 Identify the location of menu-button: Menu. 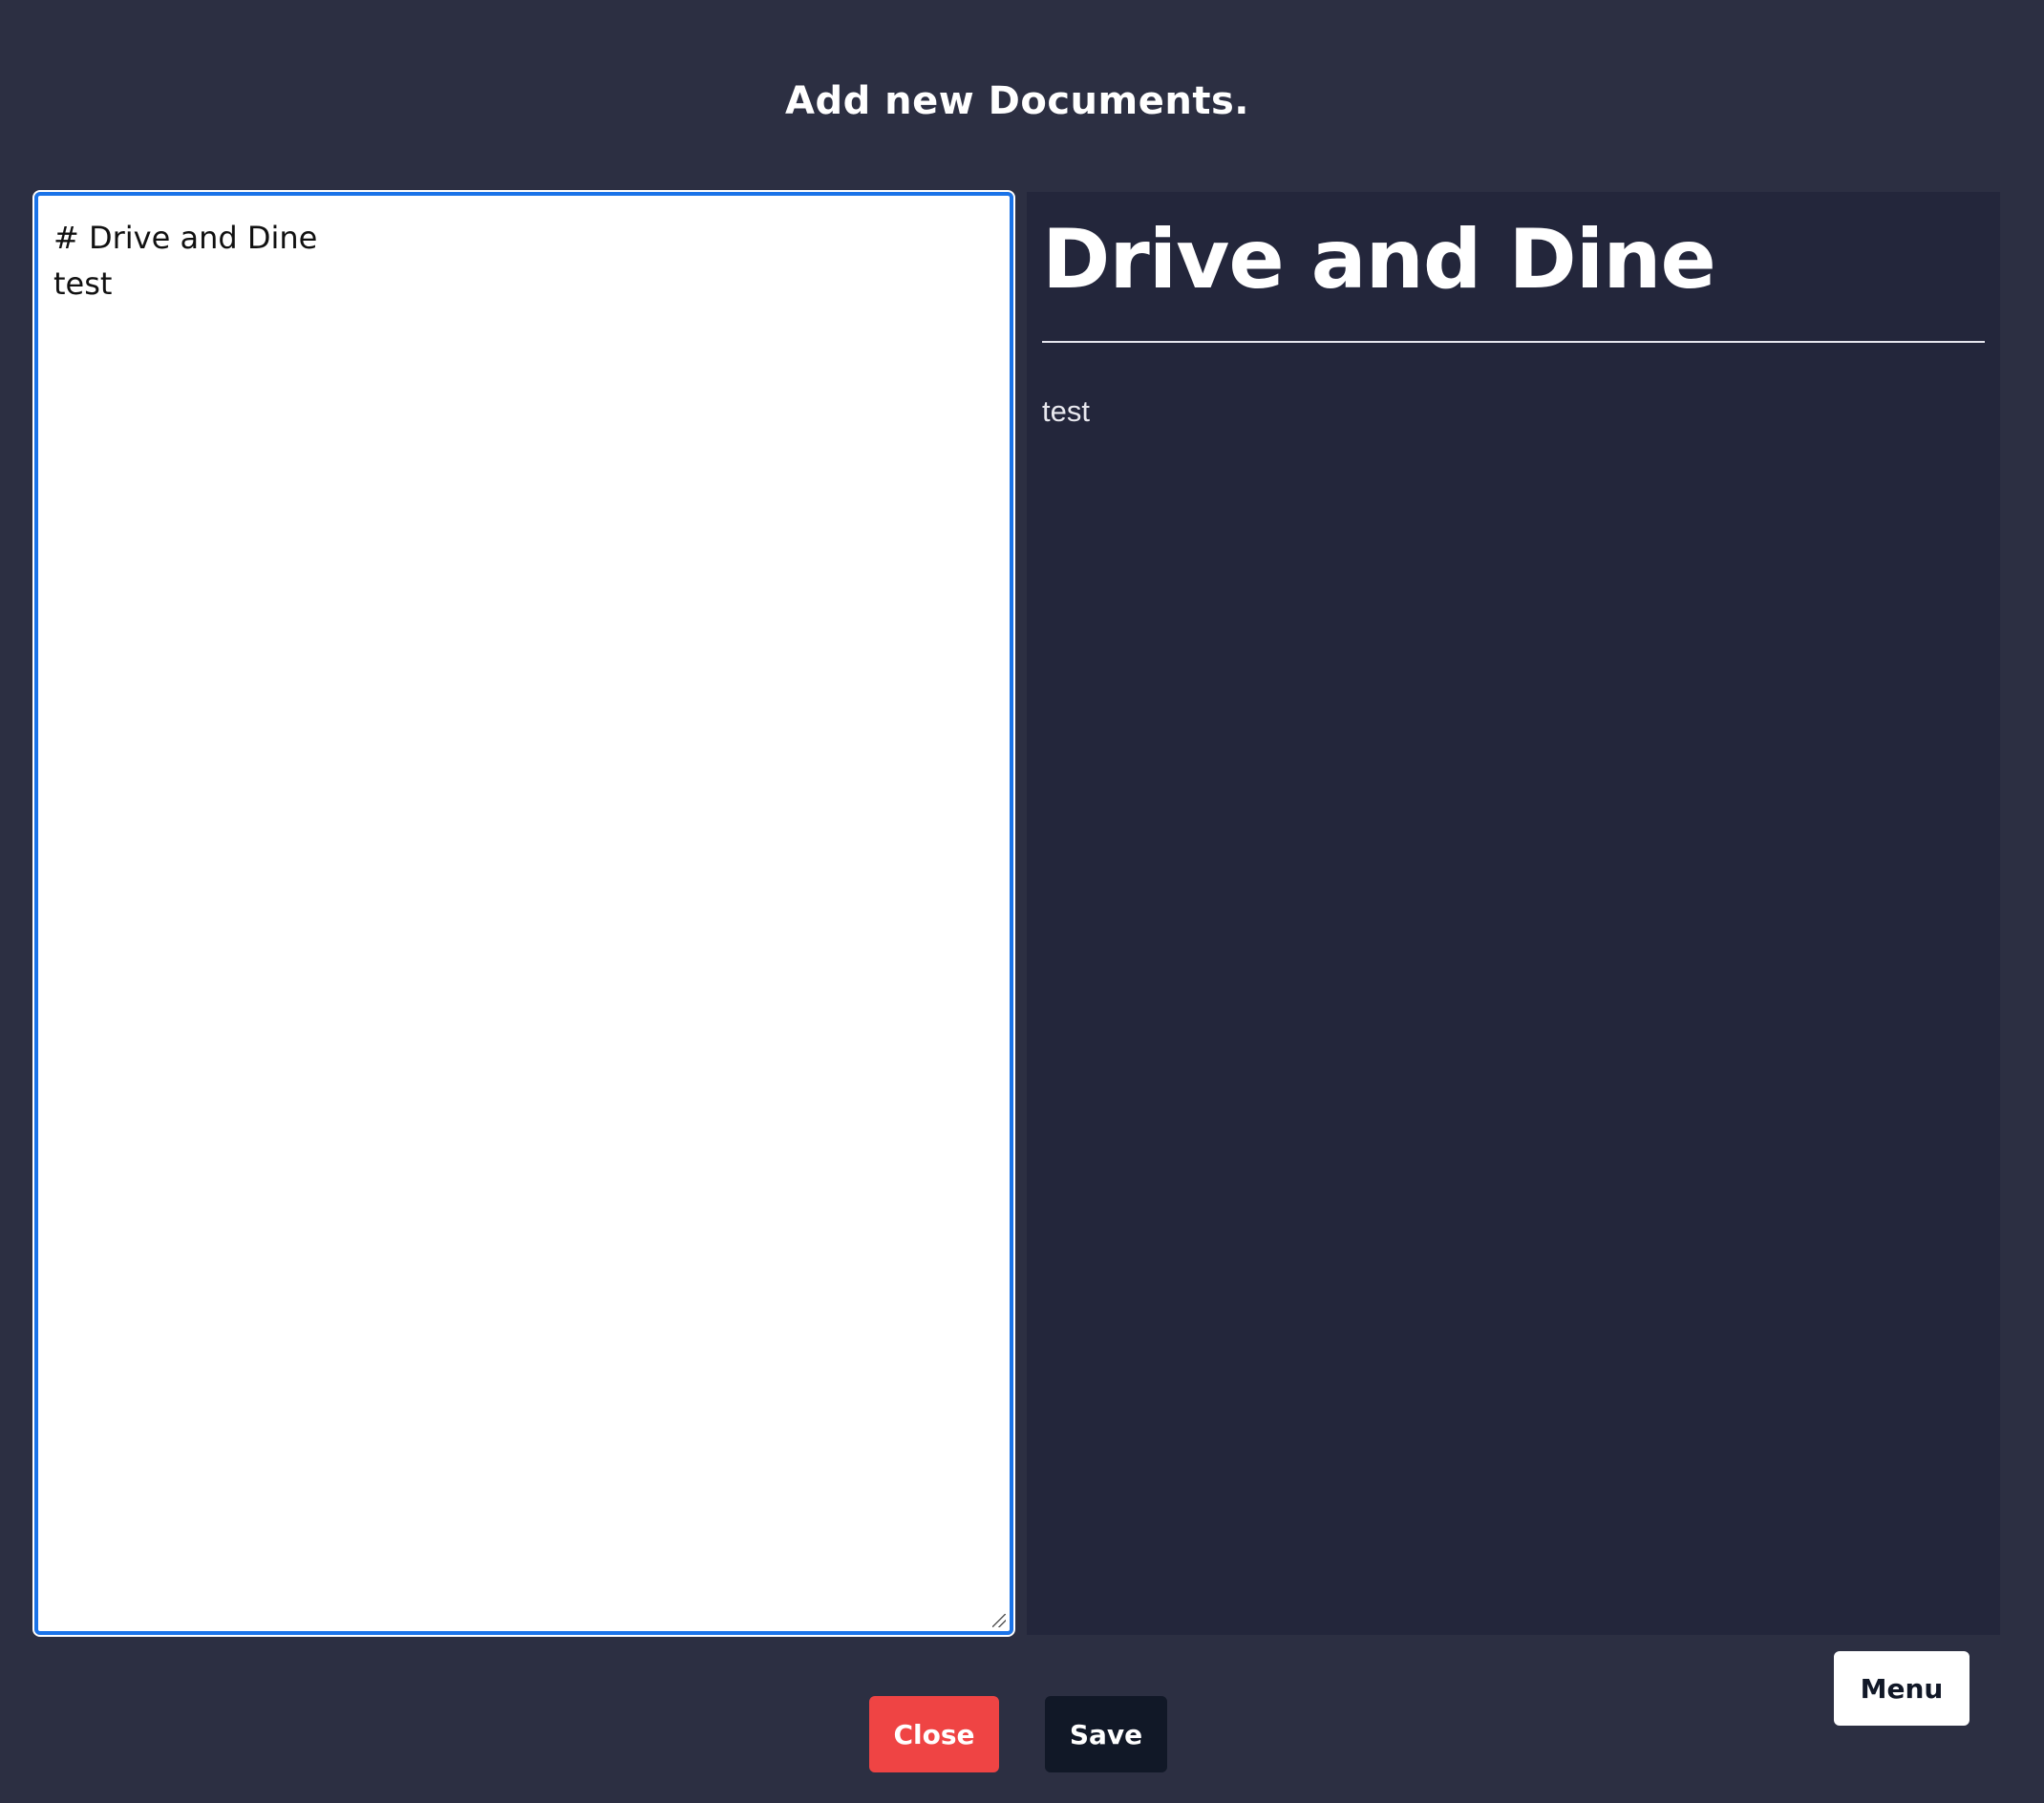
(1901, 1688).